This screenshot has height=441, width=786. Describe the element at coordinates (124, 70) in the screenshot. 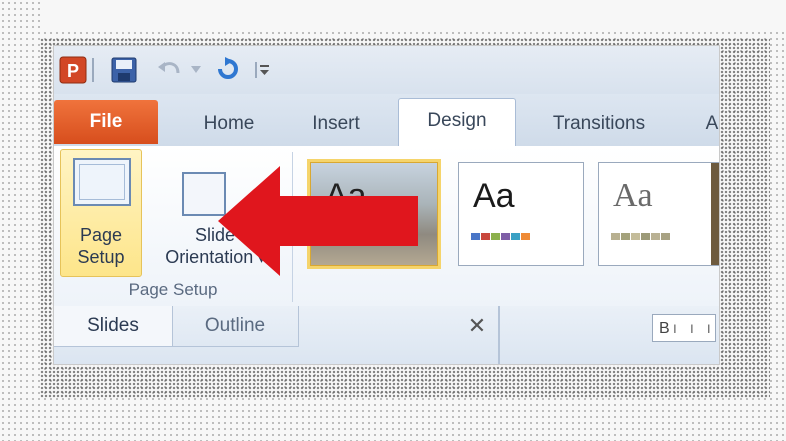

I see `save-icon` at that location.